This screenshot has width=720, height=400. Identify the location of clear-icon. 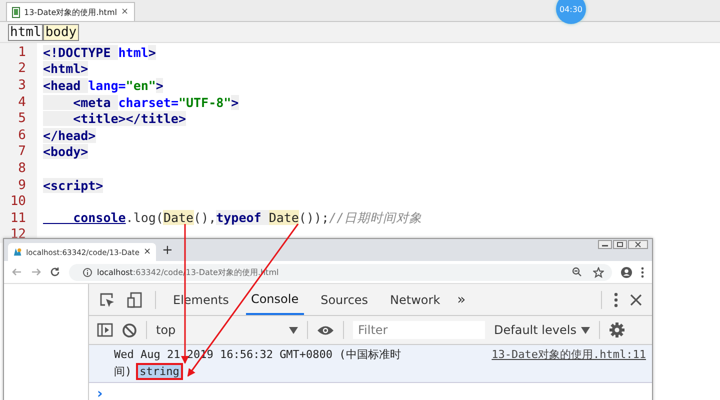
(129, 330).